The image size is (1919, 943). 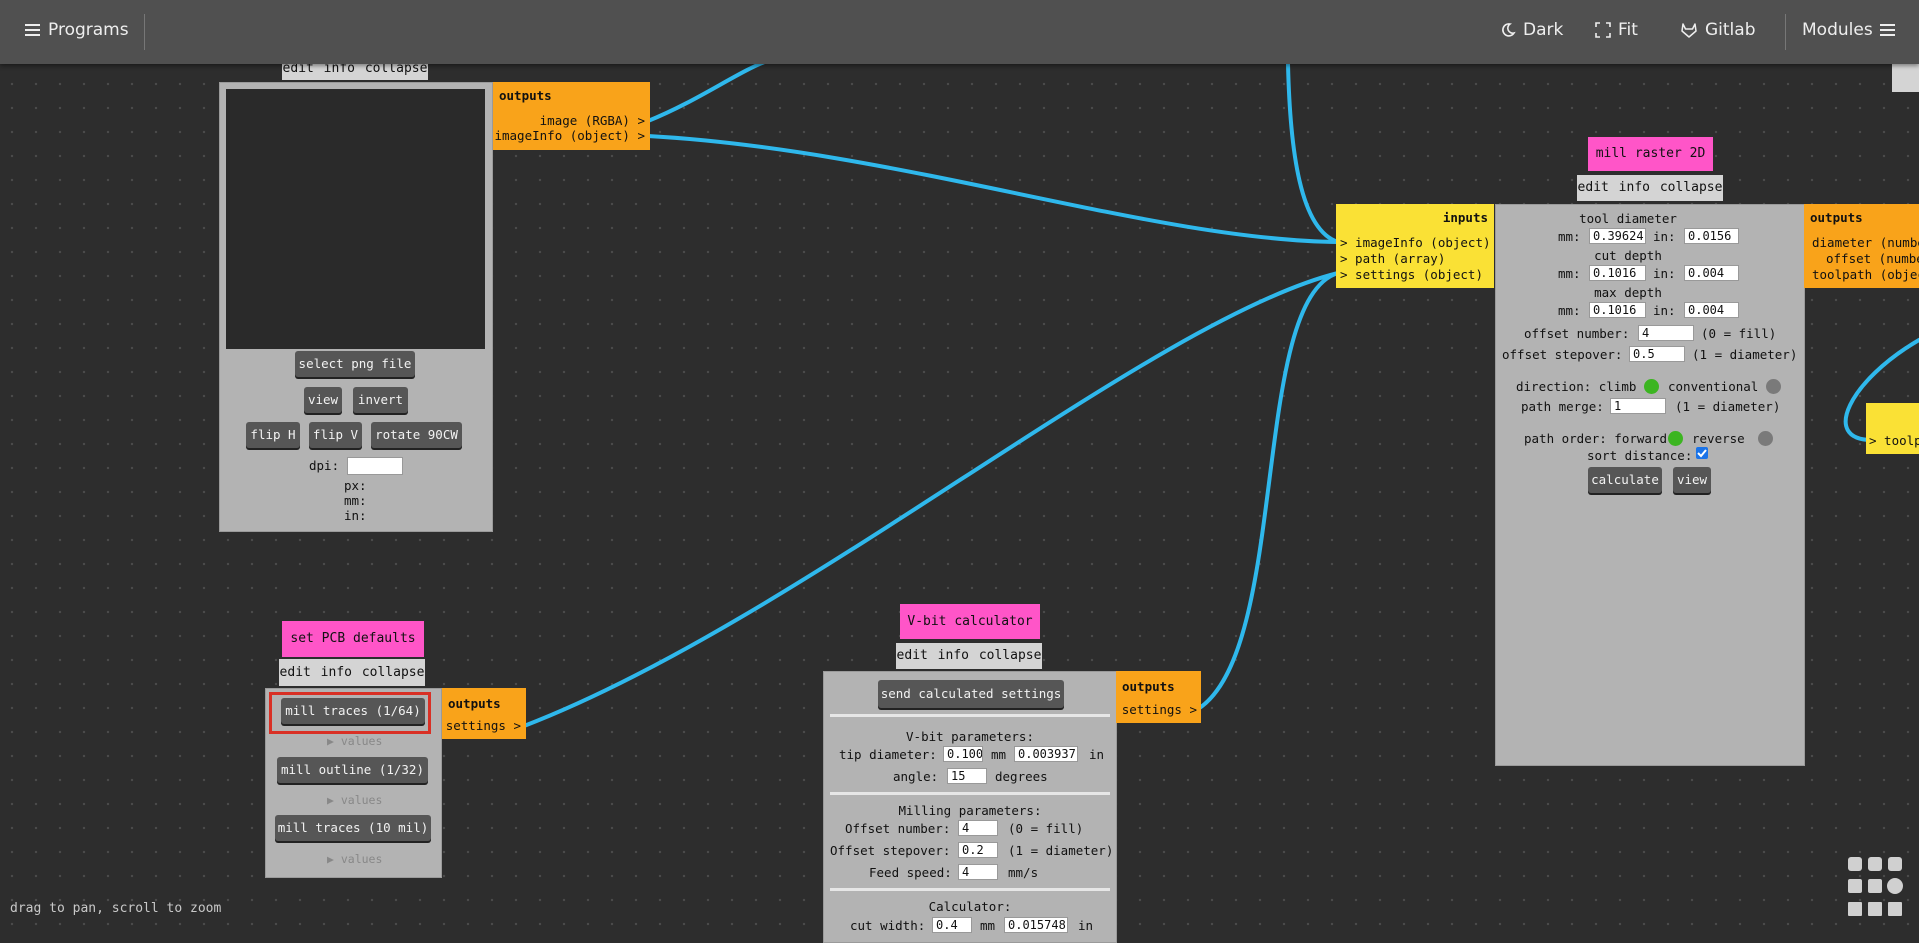 I want to click on max-depth-label: max depth, so click(x=1628, y=292).